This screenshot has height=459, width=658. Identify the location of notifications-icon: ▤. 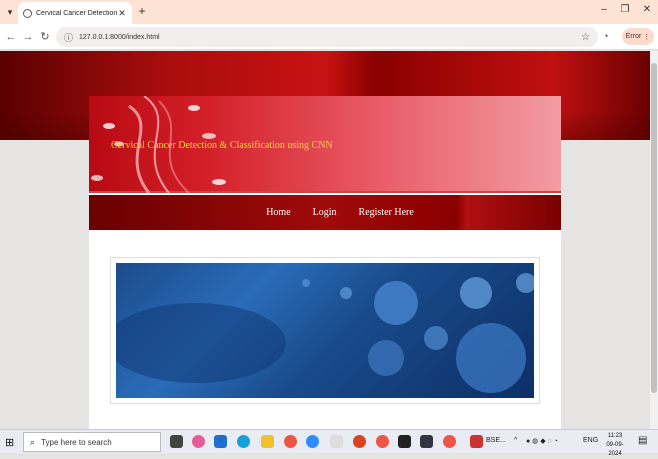
(642, 440).